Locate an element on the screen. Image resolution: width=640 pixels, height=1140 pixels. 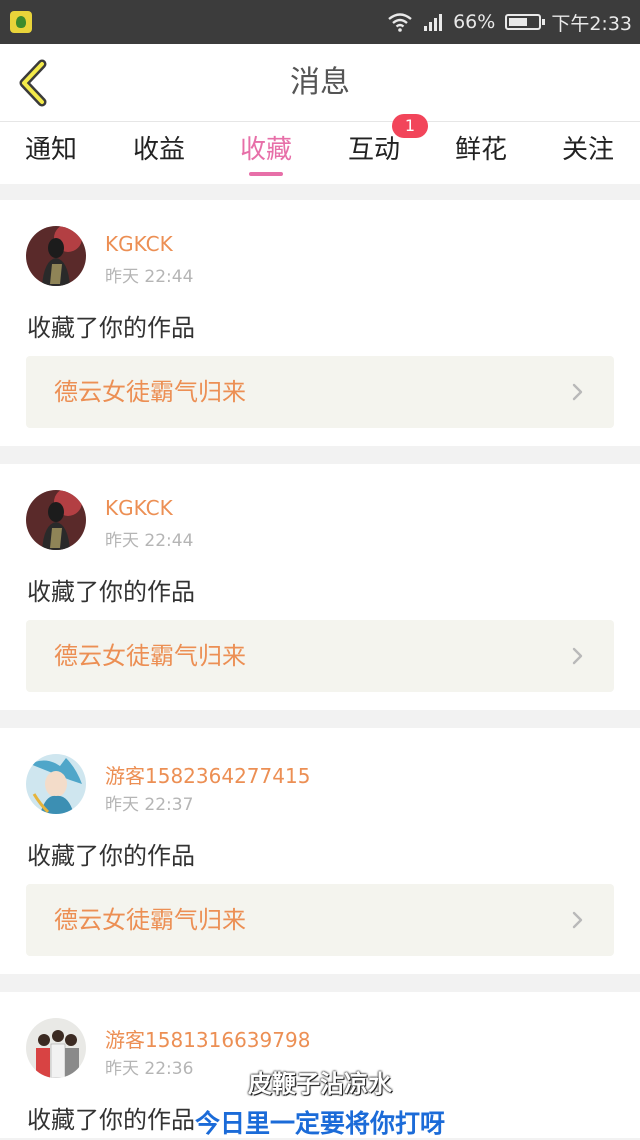
page-title: 消息 is located at coordinates (320, 82).